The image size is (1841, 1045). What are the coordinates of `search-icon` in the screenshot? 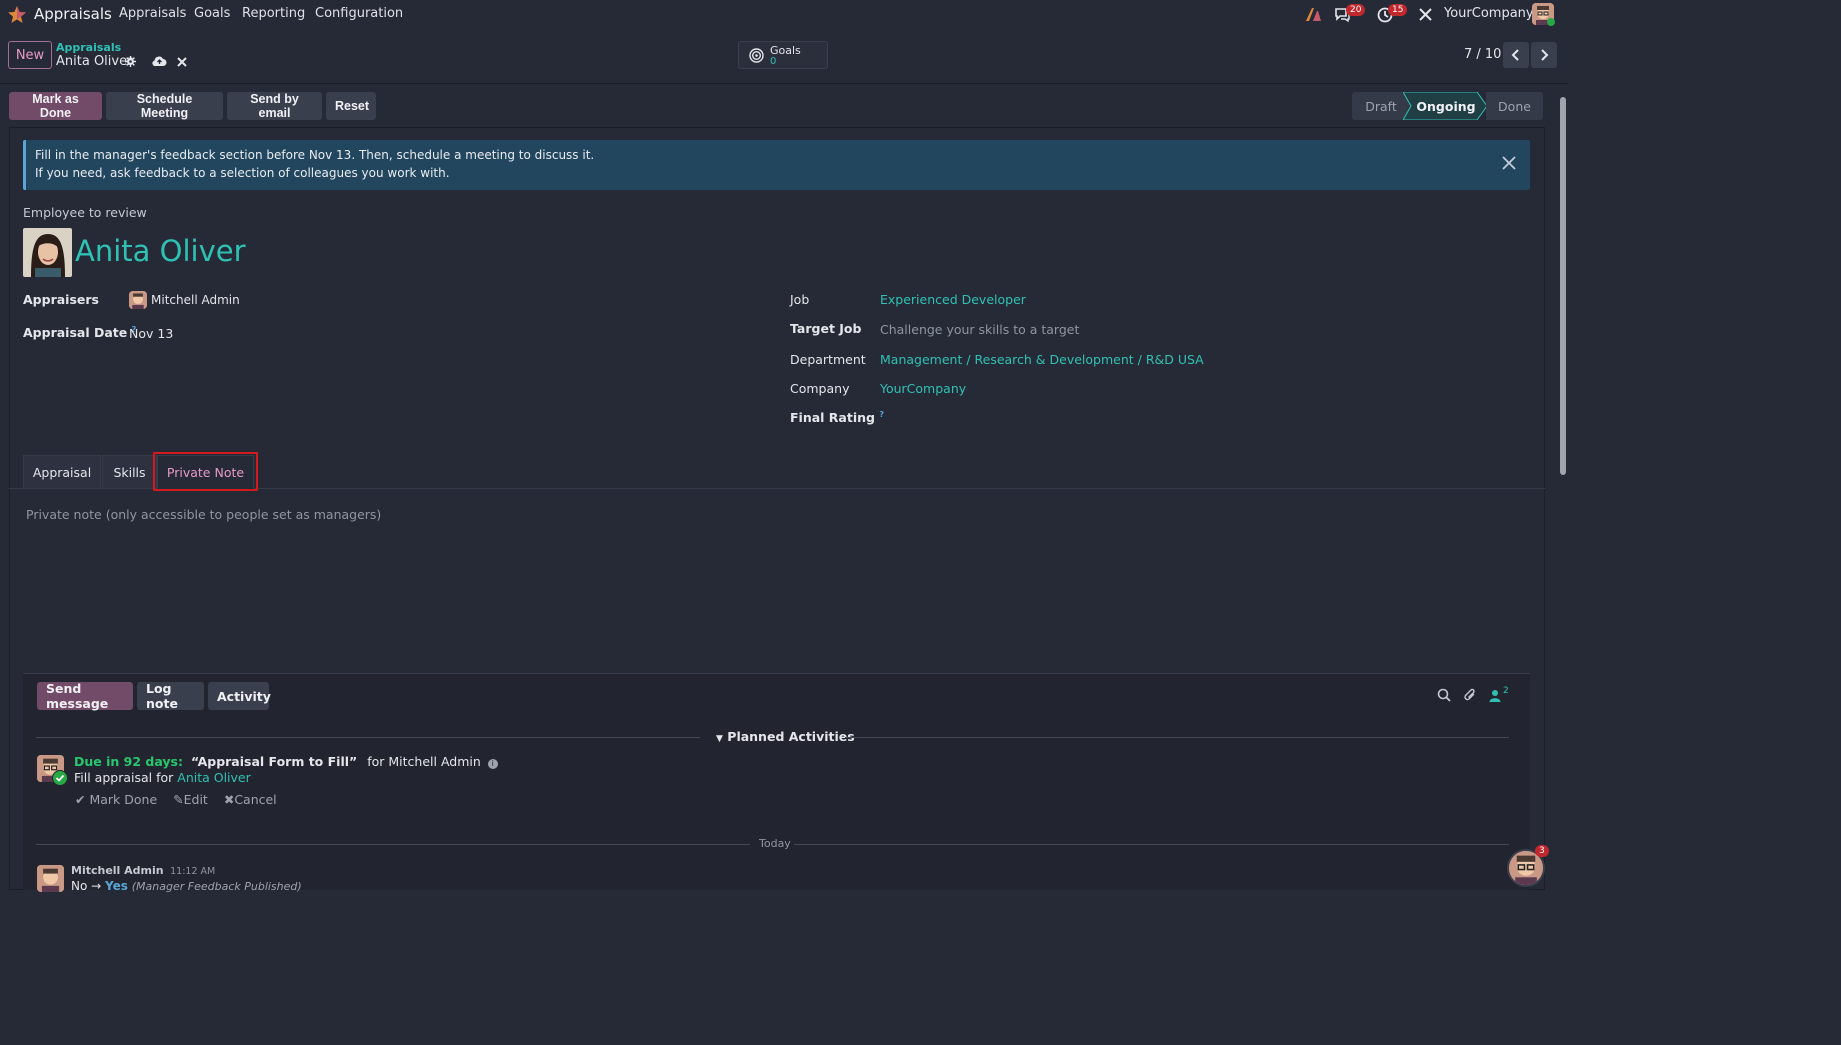 It's located at (1444, 695).